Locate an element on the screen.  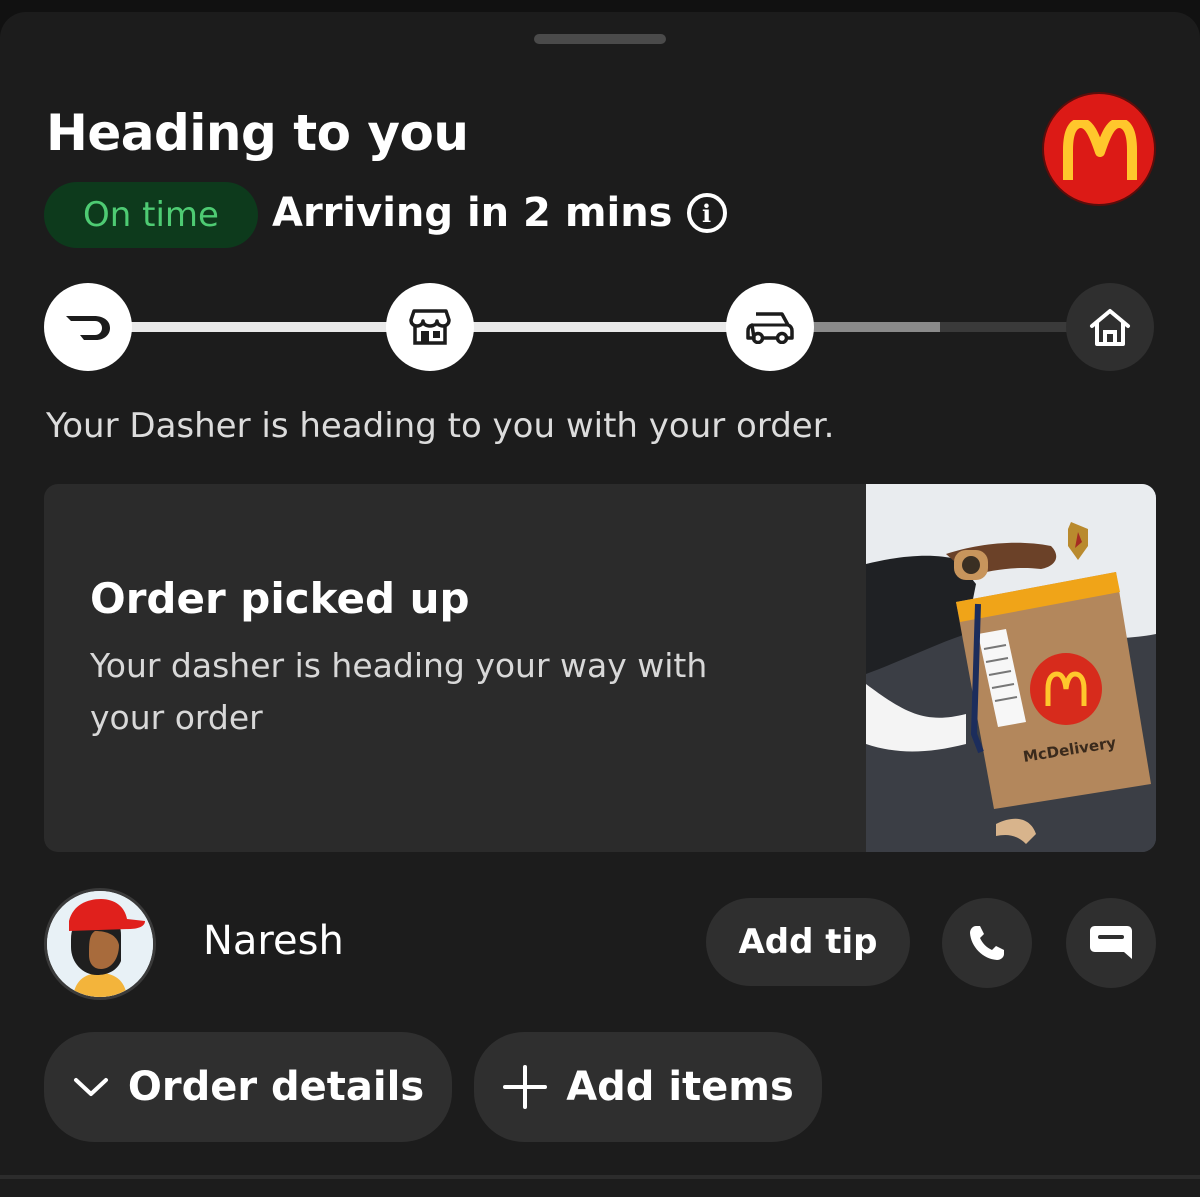
step-home is located at coordinates (1110, 327).